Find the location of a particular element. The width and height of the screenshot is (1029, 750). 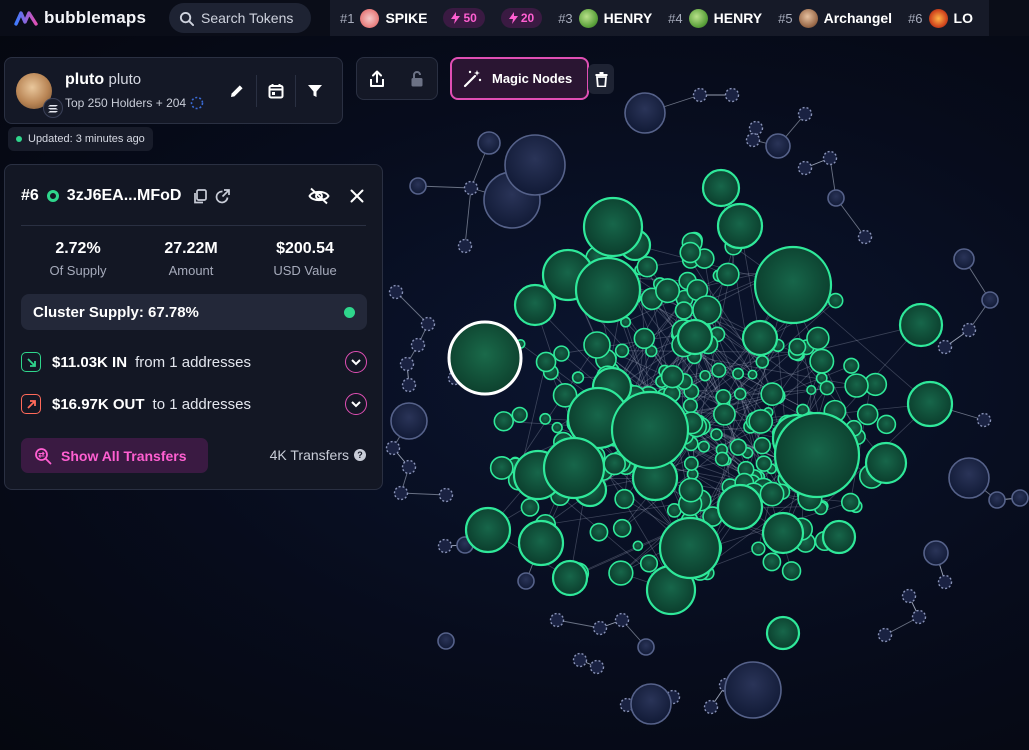

share-icon is located at coordinates (377, 79).